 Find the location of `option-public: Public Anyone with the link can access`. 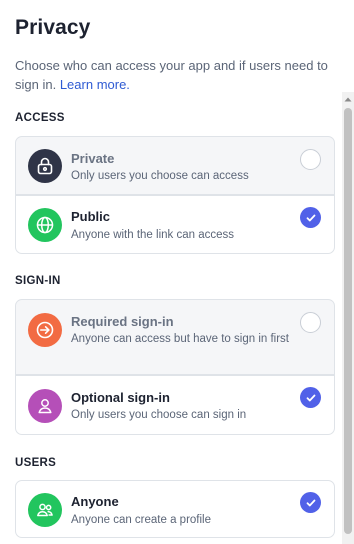

option-public: Public Anyone with the link can access is located at coordinates (175, 224).